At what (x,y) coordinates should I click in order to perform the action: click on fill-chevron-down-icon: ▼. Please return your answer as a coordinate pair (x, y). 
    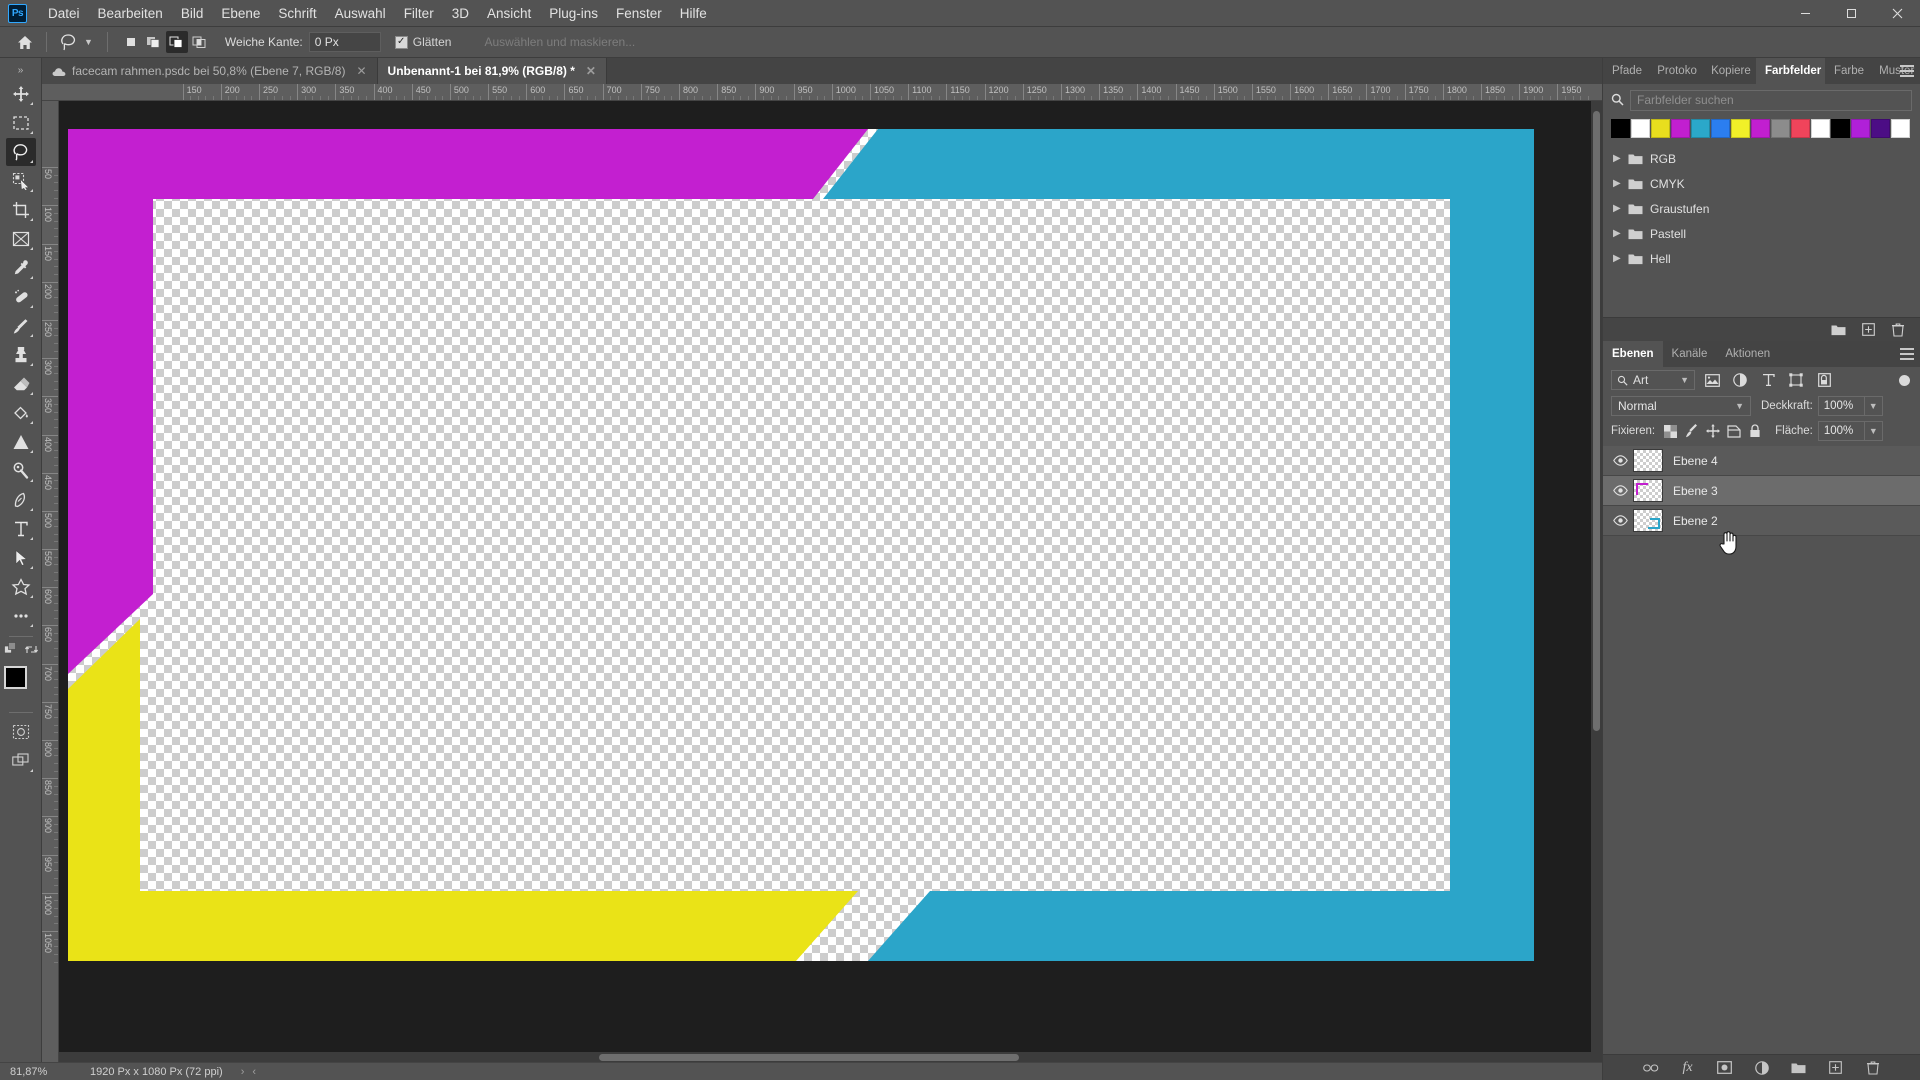
    Looking at the image, I should click on (1873, 431).